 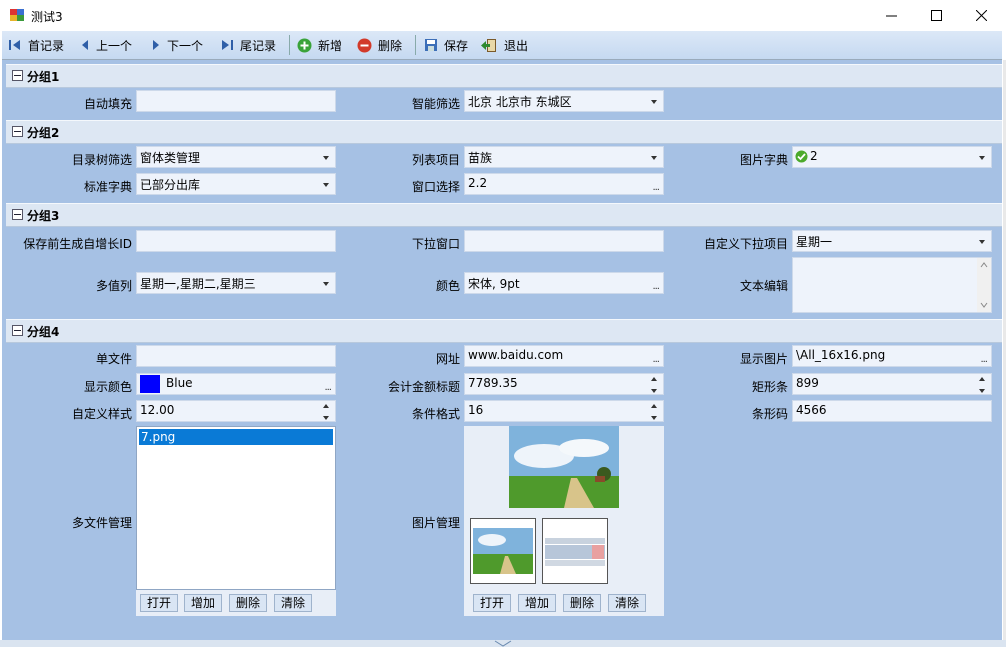 I want to click on group-2-header: 分组2, so click(x=504, y=132).